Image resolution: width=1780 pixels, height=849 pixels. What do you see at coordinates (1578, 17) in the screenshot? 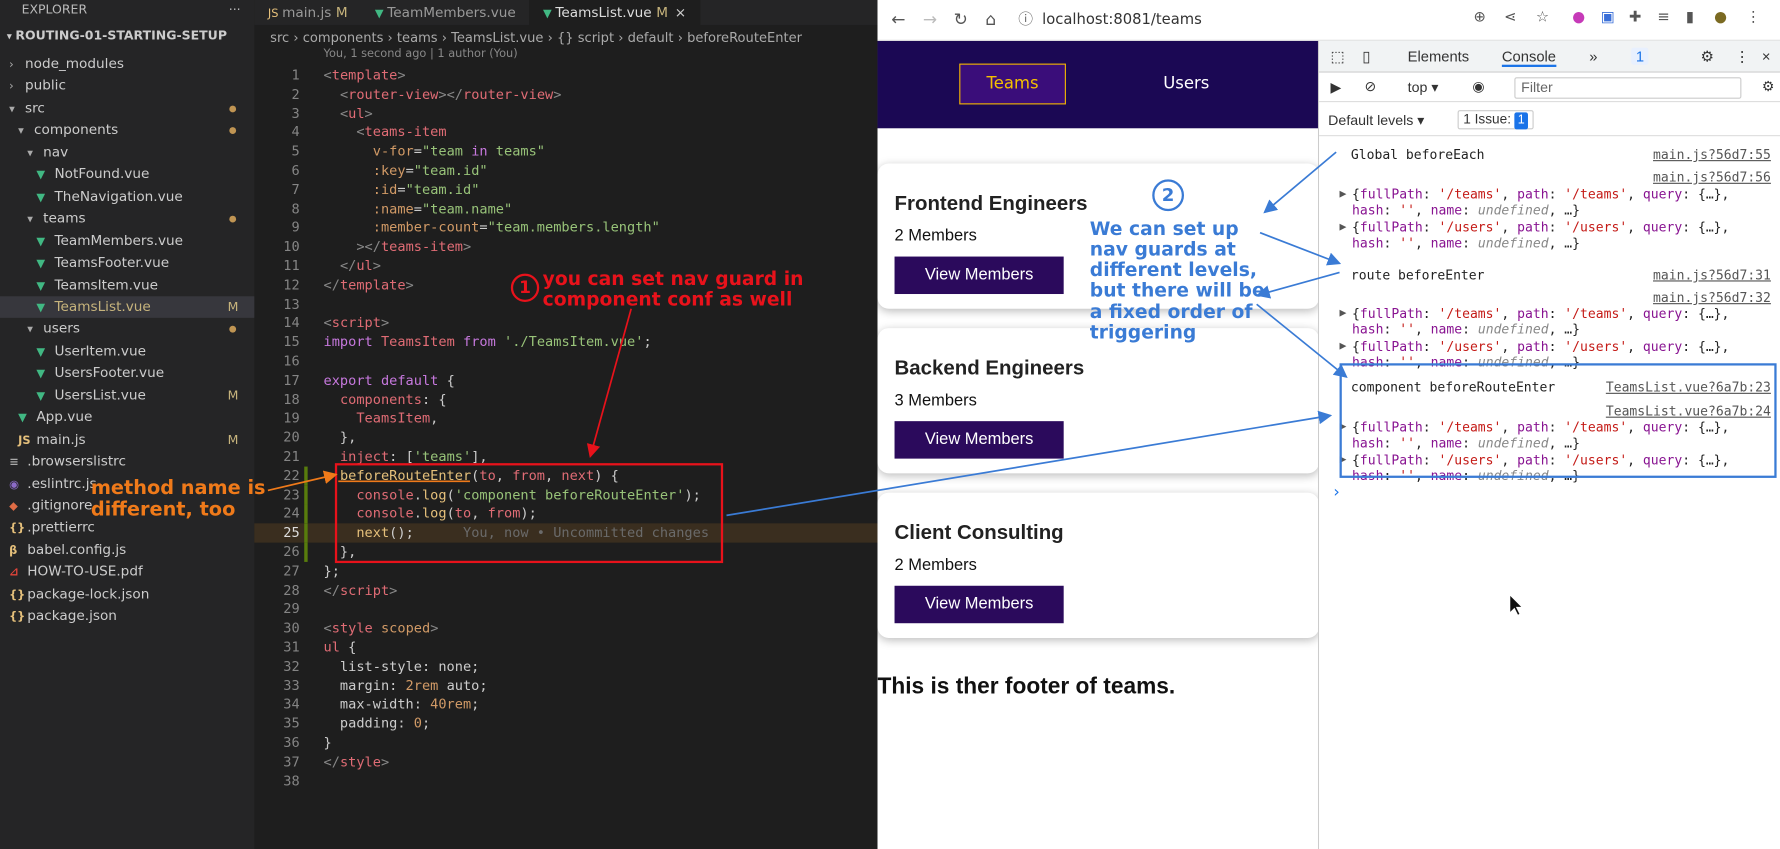
I see `extension-icon: ●` at bounding box center [1578, 17].